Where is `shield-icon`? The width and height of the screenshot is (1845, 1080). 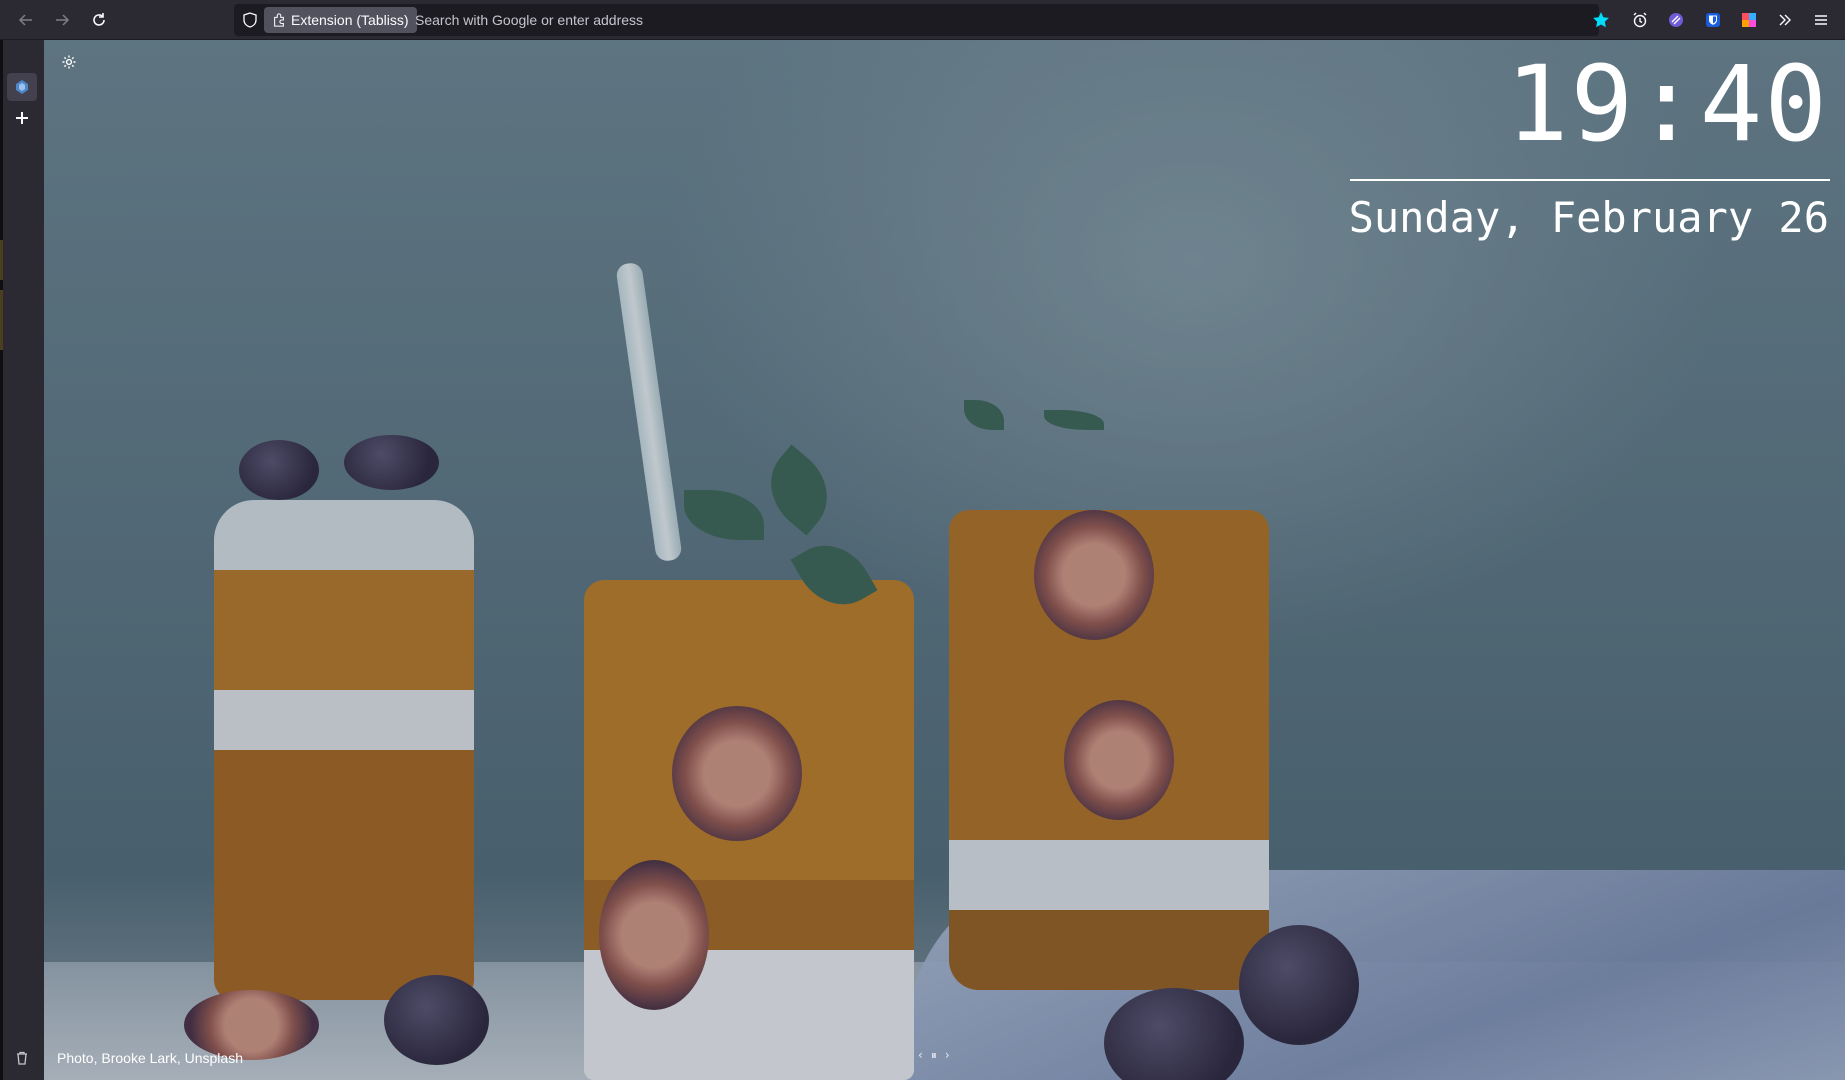
shield-icon is located at coordinates (250, 22).